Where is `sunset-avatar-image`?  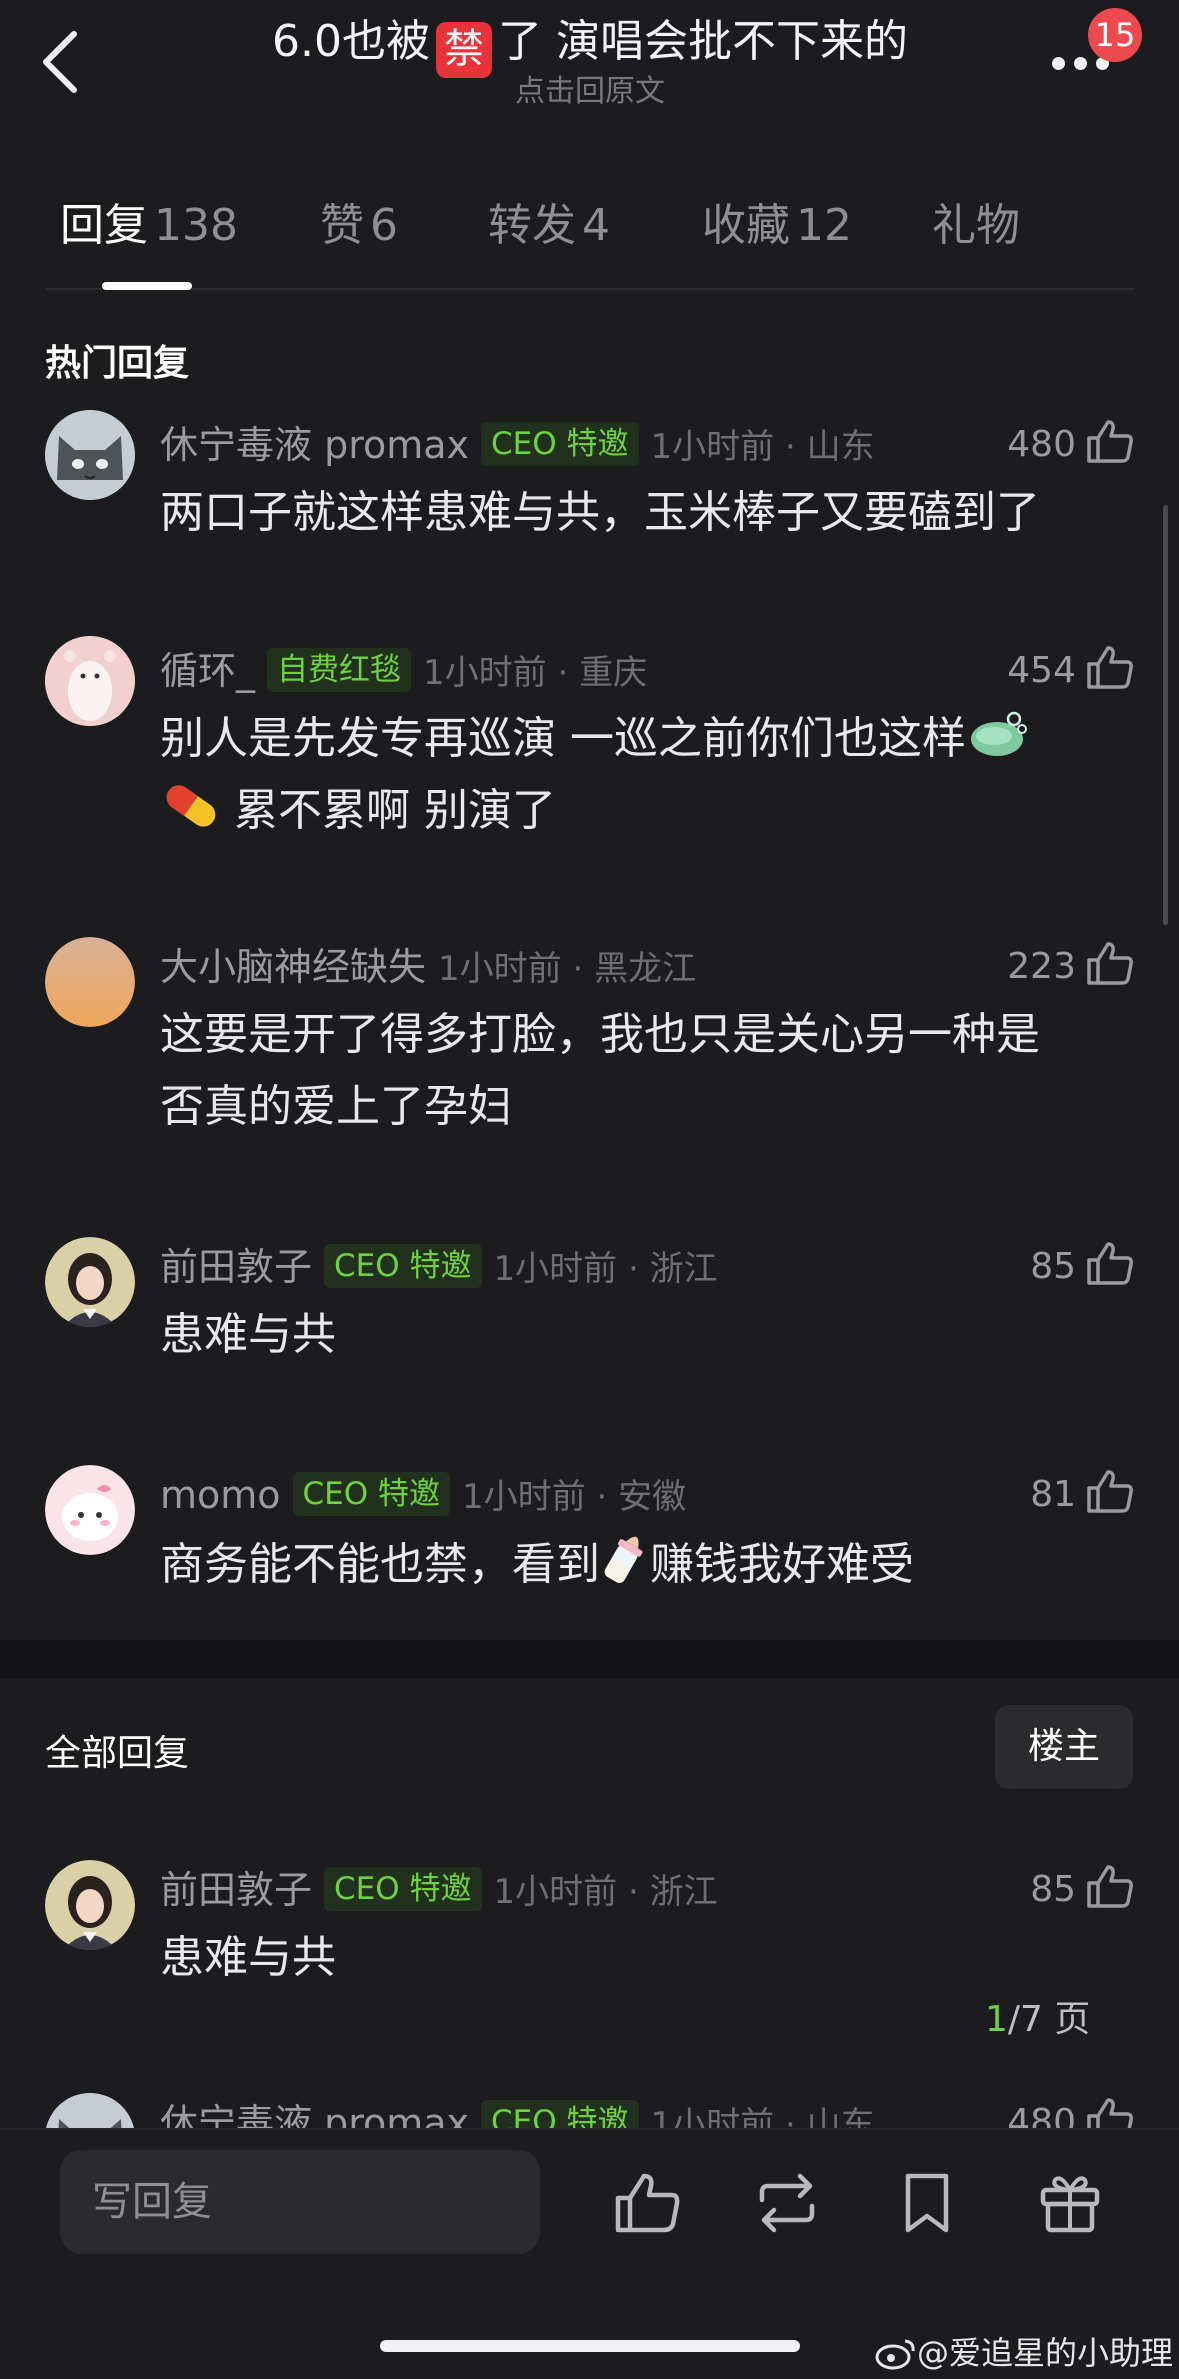
sunset-avatar-image is located at coordinates (90, 982).